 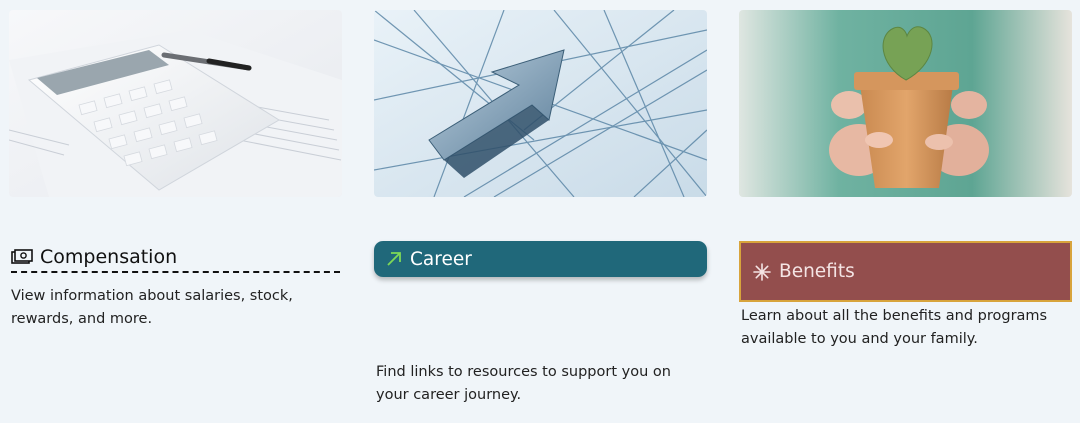 What do you see at coordinates (441, 259) in the screenshot?
I see `career-title: Career` at bounding box center [441, 259].